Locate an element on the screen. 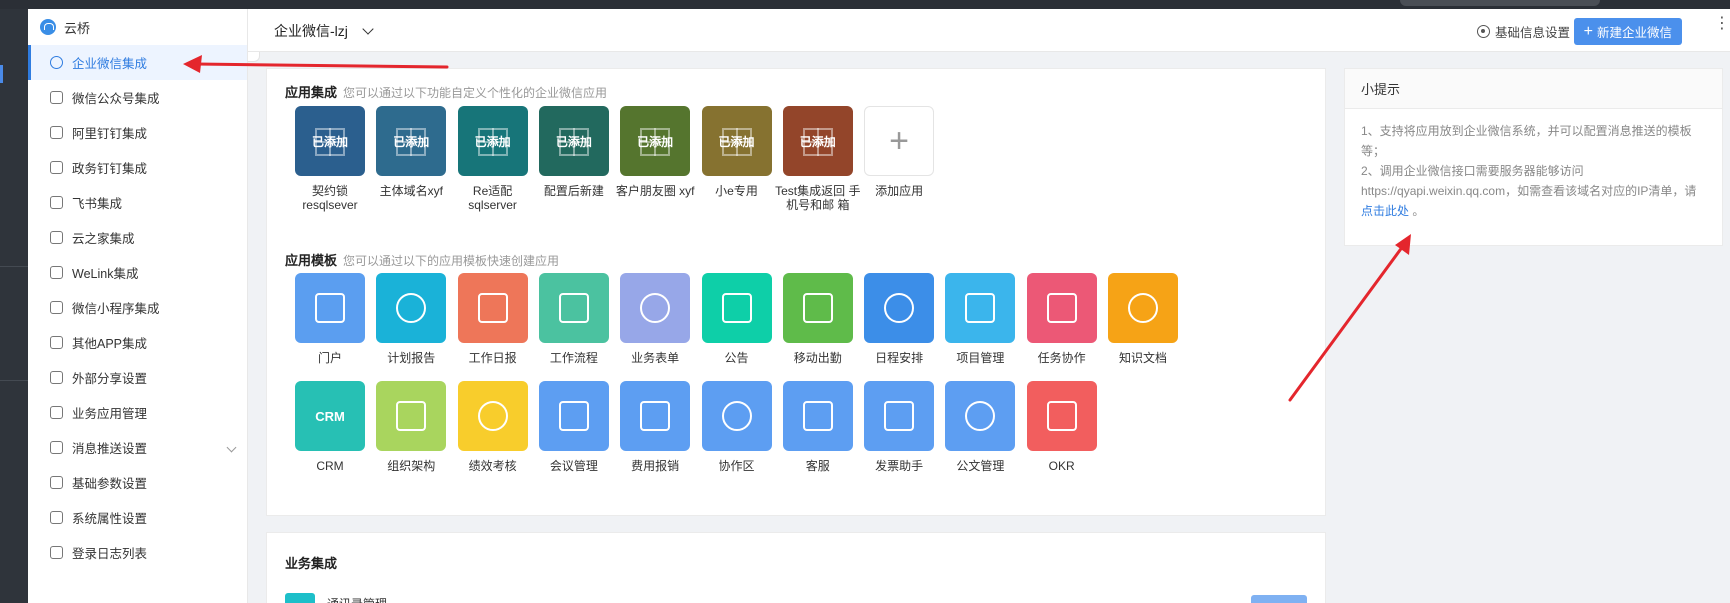 The width and height of the screenshot is (1730, 603). template-app: 工作日报 is located at coordinates (493, 319).